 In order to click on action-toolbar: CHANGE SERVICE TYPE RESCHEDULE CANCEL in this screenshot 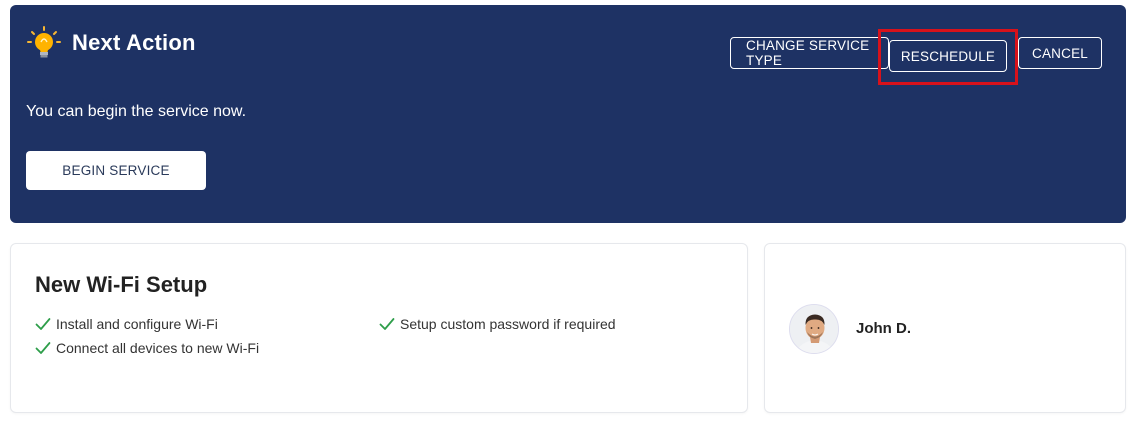, I will do `click(916, 53)`.